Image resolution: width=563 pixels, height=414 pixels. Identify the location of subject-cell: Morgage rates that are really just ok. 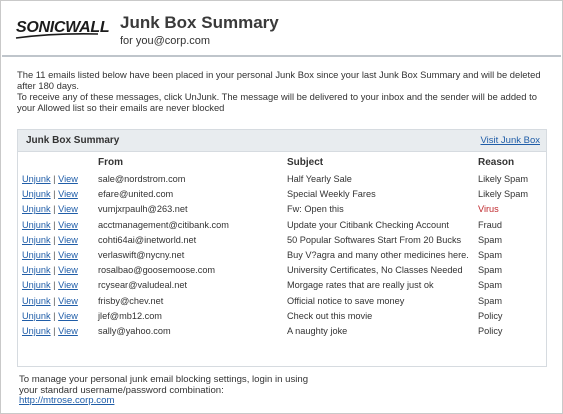
(360, 285).